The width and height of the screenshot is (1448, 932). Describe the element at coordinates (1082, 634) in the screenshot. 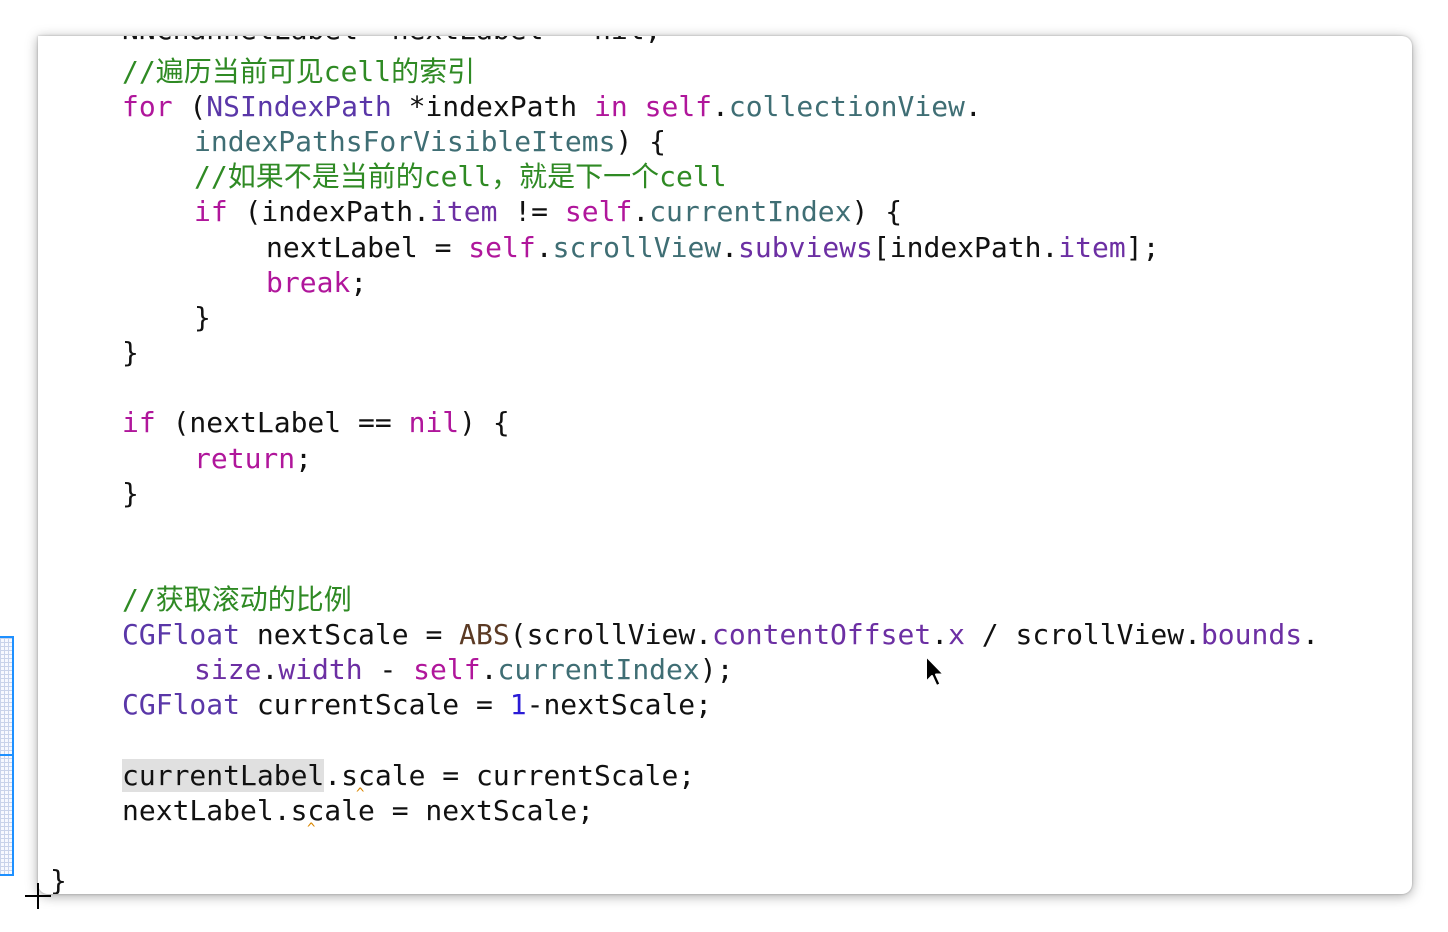

I see `code-token: / scrollView.` at that location.